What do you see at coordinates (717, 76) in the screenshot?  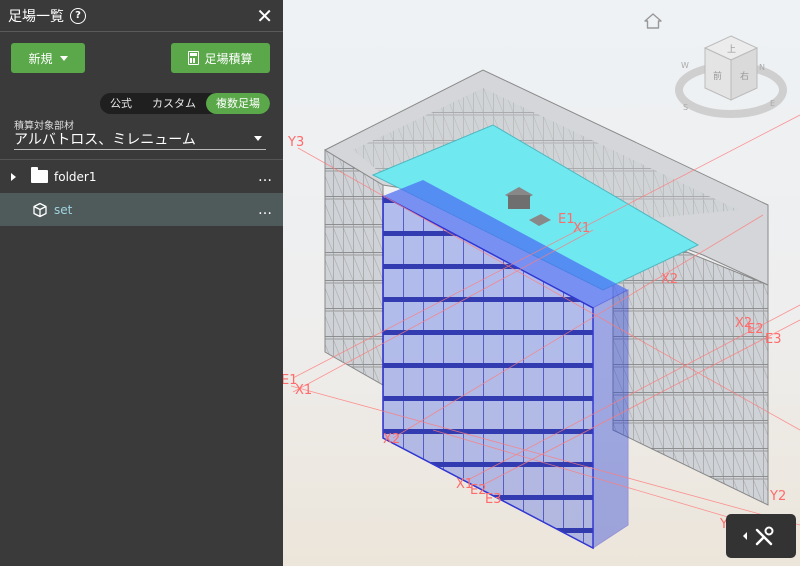 I see `view-cube-front: 前` at bounding box center [717, 76].